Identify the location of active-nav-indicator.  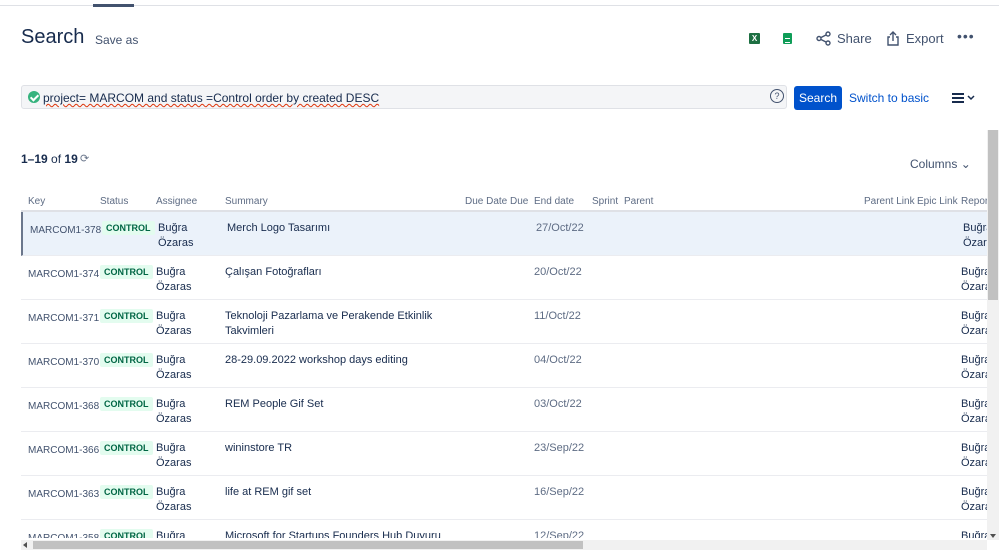
(113, 5).